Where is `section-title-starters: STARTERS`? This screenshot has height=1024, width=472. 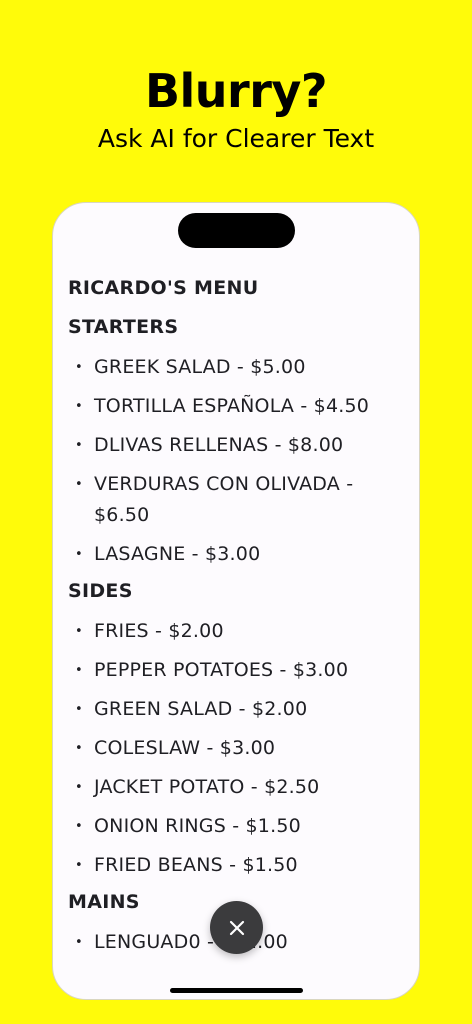
section-title-starters: STARTERS is located at coordinates (123, 327).